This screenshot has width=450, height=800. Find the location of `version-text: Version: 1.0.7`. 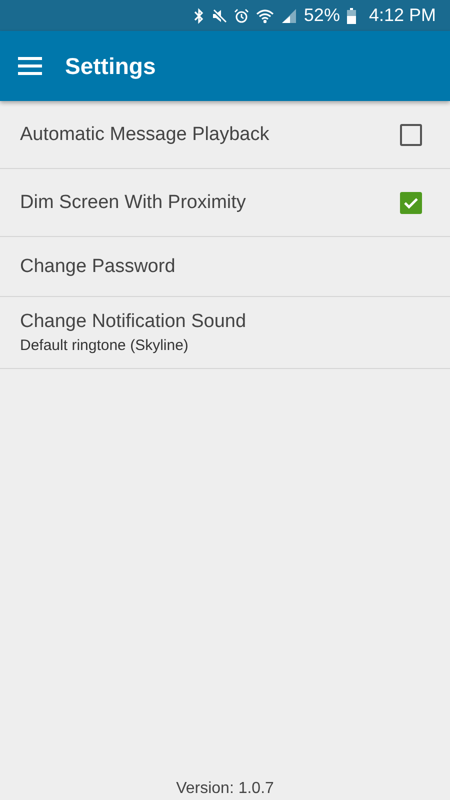

version-text: Version: 1.0.7 is located at coordinates (225, 789).